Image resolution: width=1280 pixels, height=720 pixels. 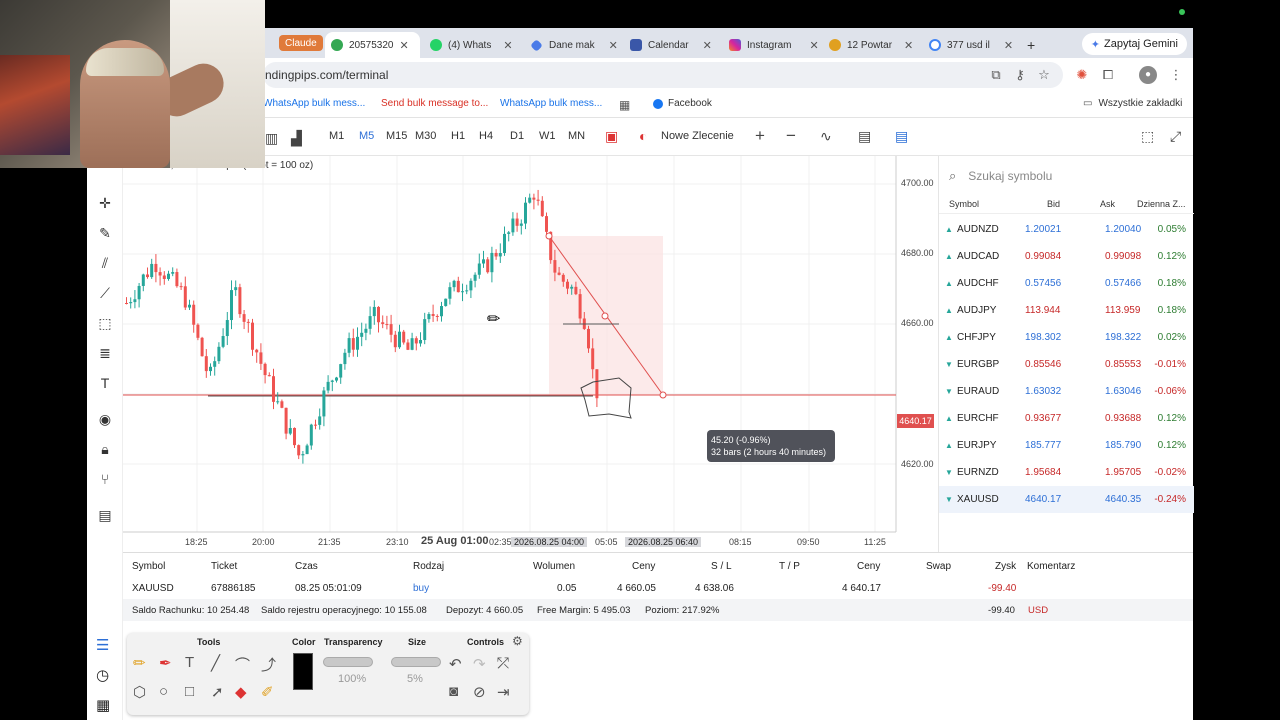 I want to click on more-icon: ⋮, so click(x=1176, y=75).